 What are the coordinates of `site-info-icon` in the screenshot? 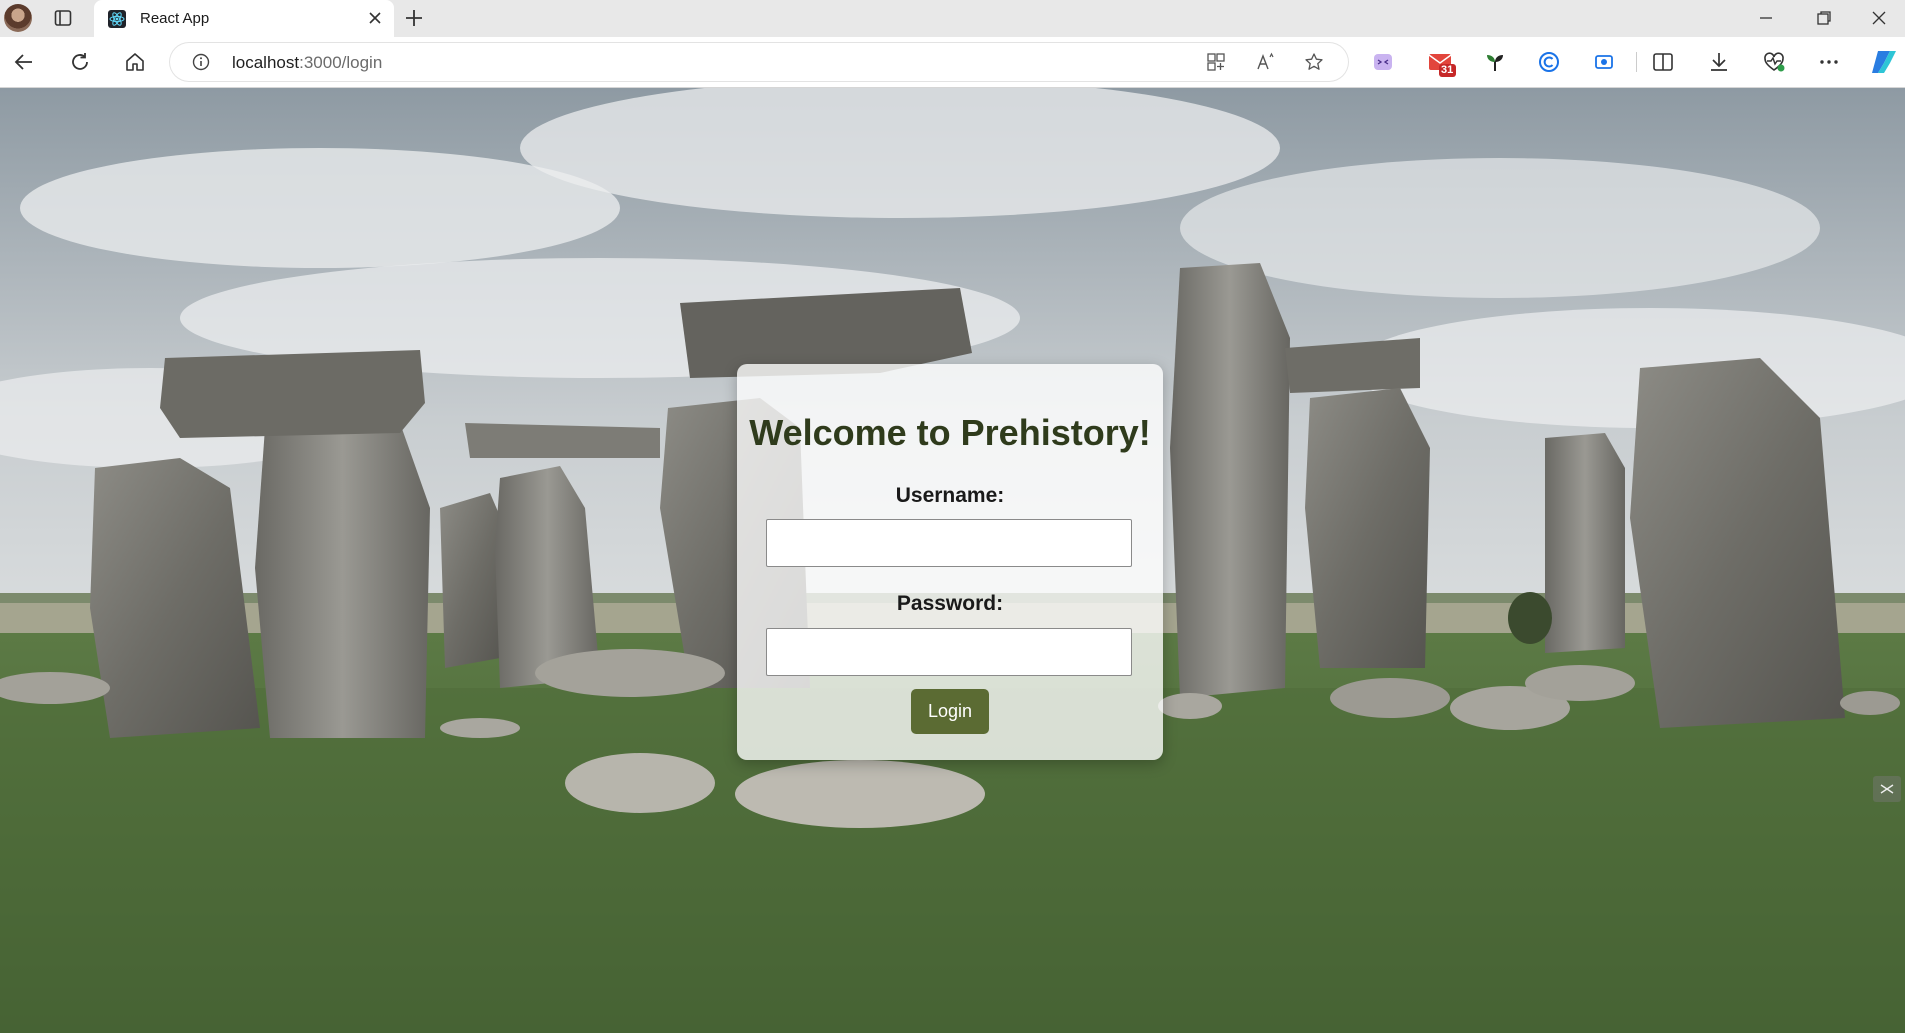 It's located at (201, 62).